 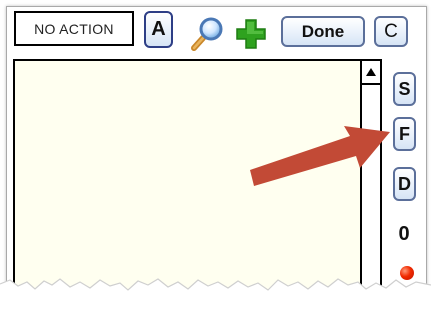 What do you see at coordinates (251, 34) in the screenshot?
I see `plus-icon` at bounding box center [251, 34].